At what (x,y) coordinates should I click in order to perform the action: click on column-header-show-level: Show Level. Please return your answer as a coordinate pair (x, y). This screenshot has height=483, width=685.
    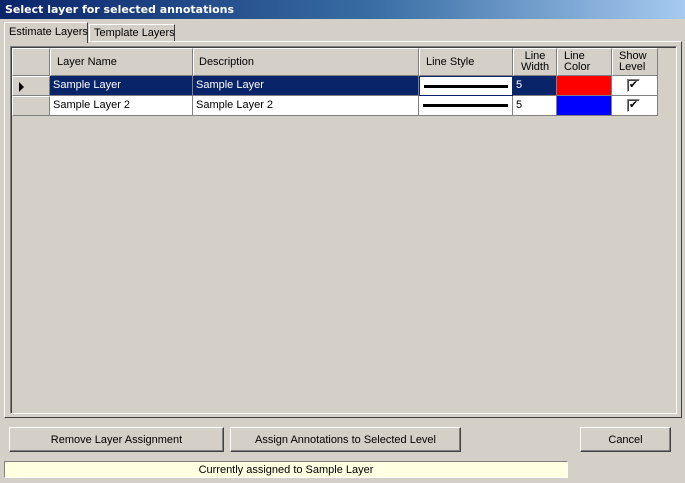
    Looking at the image, I should click on (635, 62).